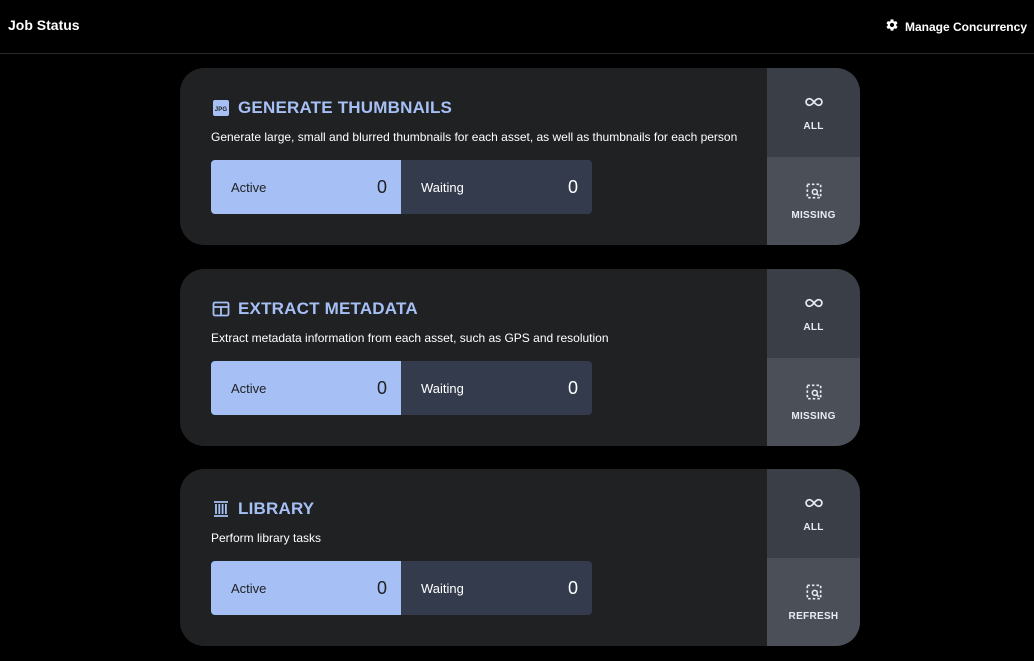 The width and height of the screenshot is (1034, 661). What do you see at coordinates (221, 309) in the screenshot?
I see `table-icon` at bounding box center [221, 309].